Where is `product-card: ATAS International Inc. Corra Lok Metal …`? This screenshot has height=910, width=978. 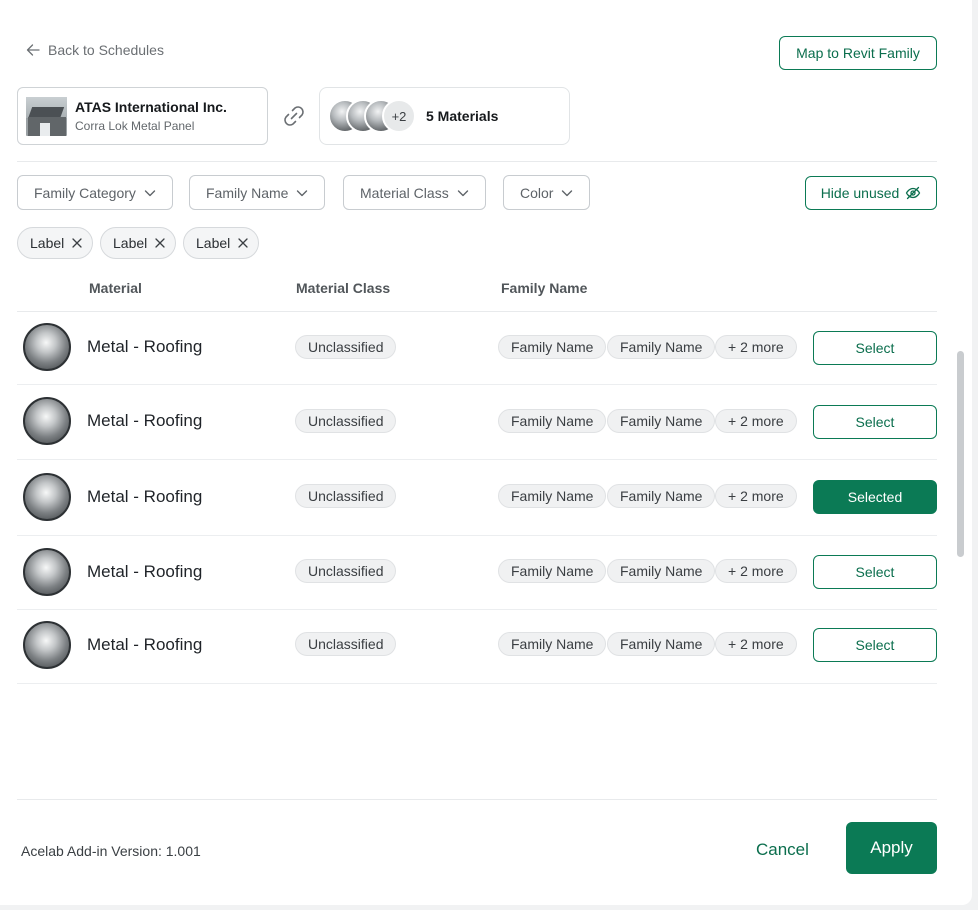 product-card: ATAS International Inc. Corra Lok Metal … is located at coordinates (142, 116).